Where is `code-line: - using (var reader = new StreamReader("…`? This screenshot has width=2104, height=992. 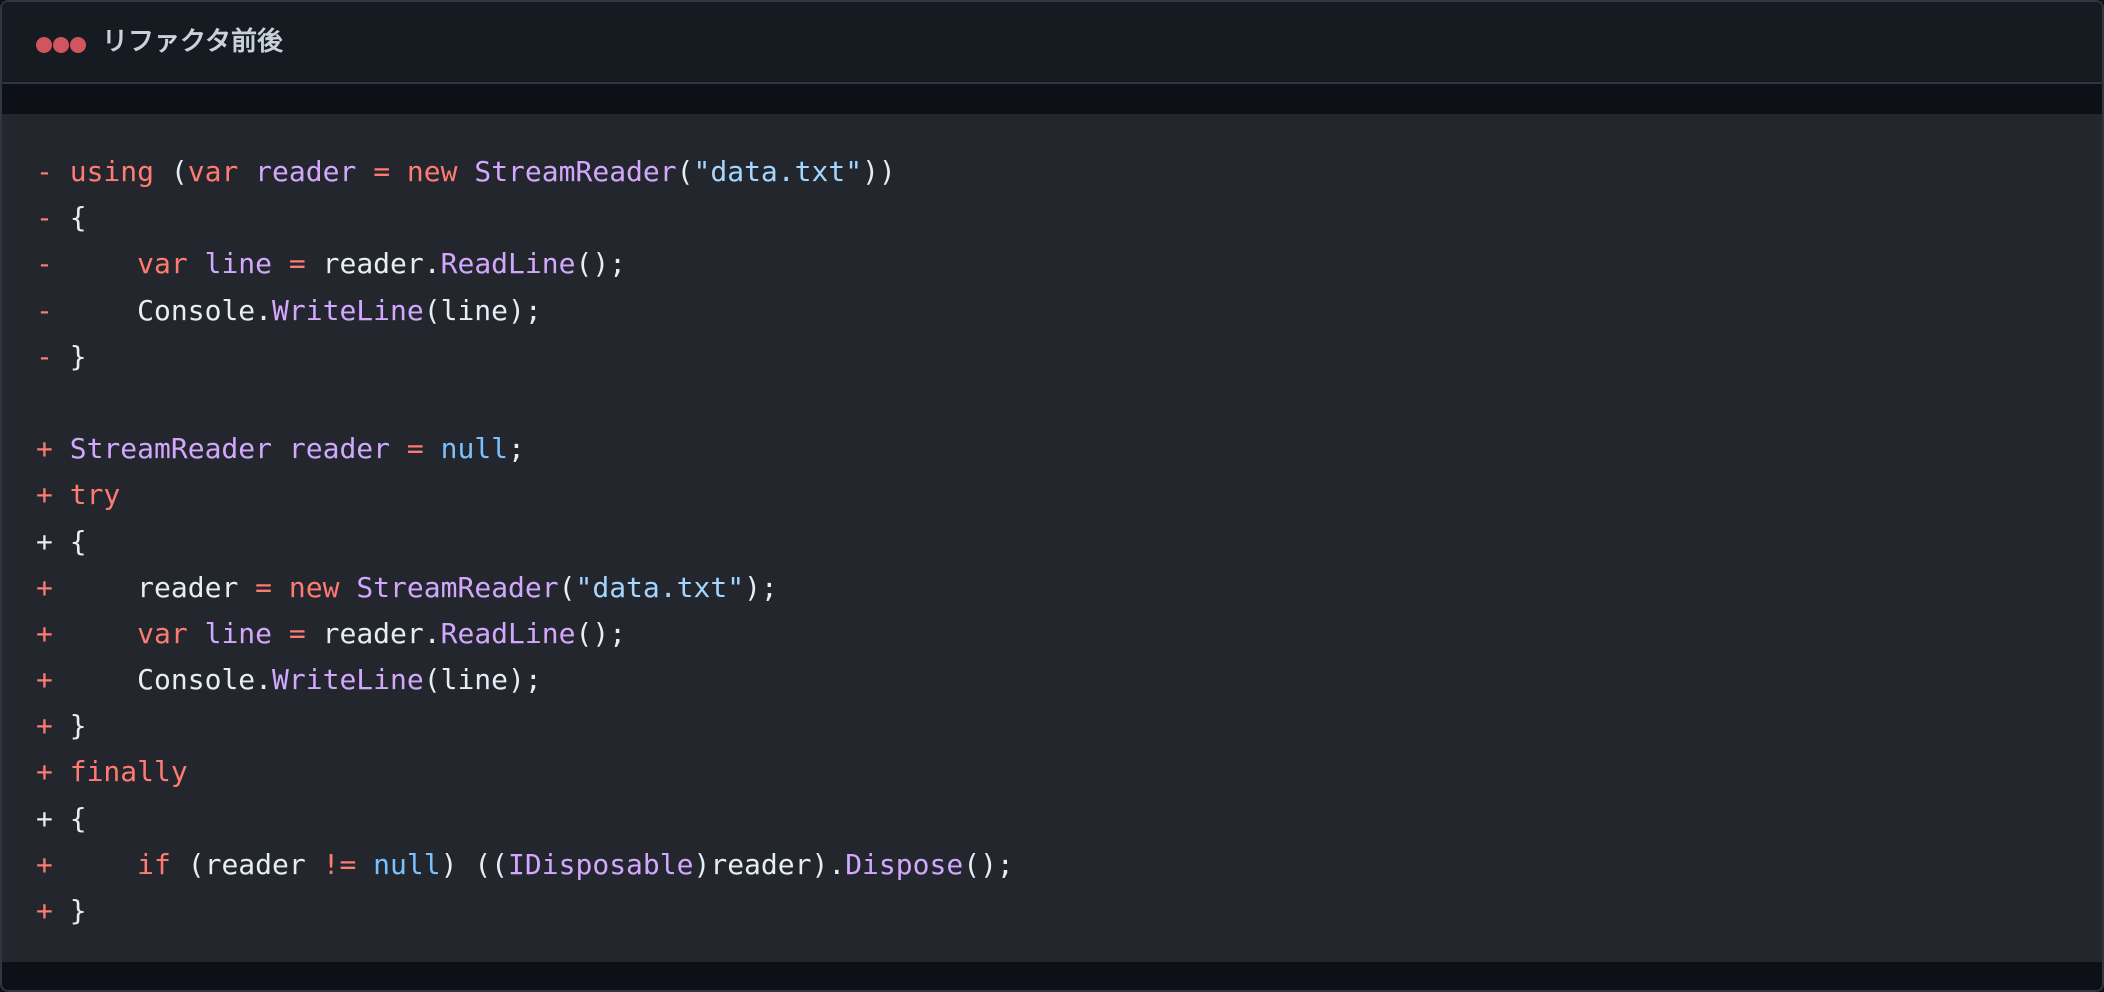
code-line: - using (var reader = new StreamReader("… is located at coordinates (525, 172).